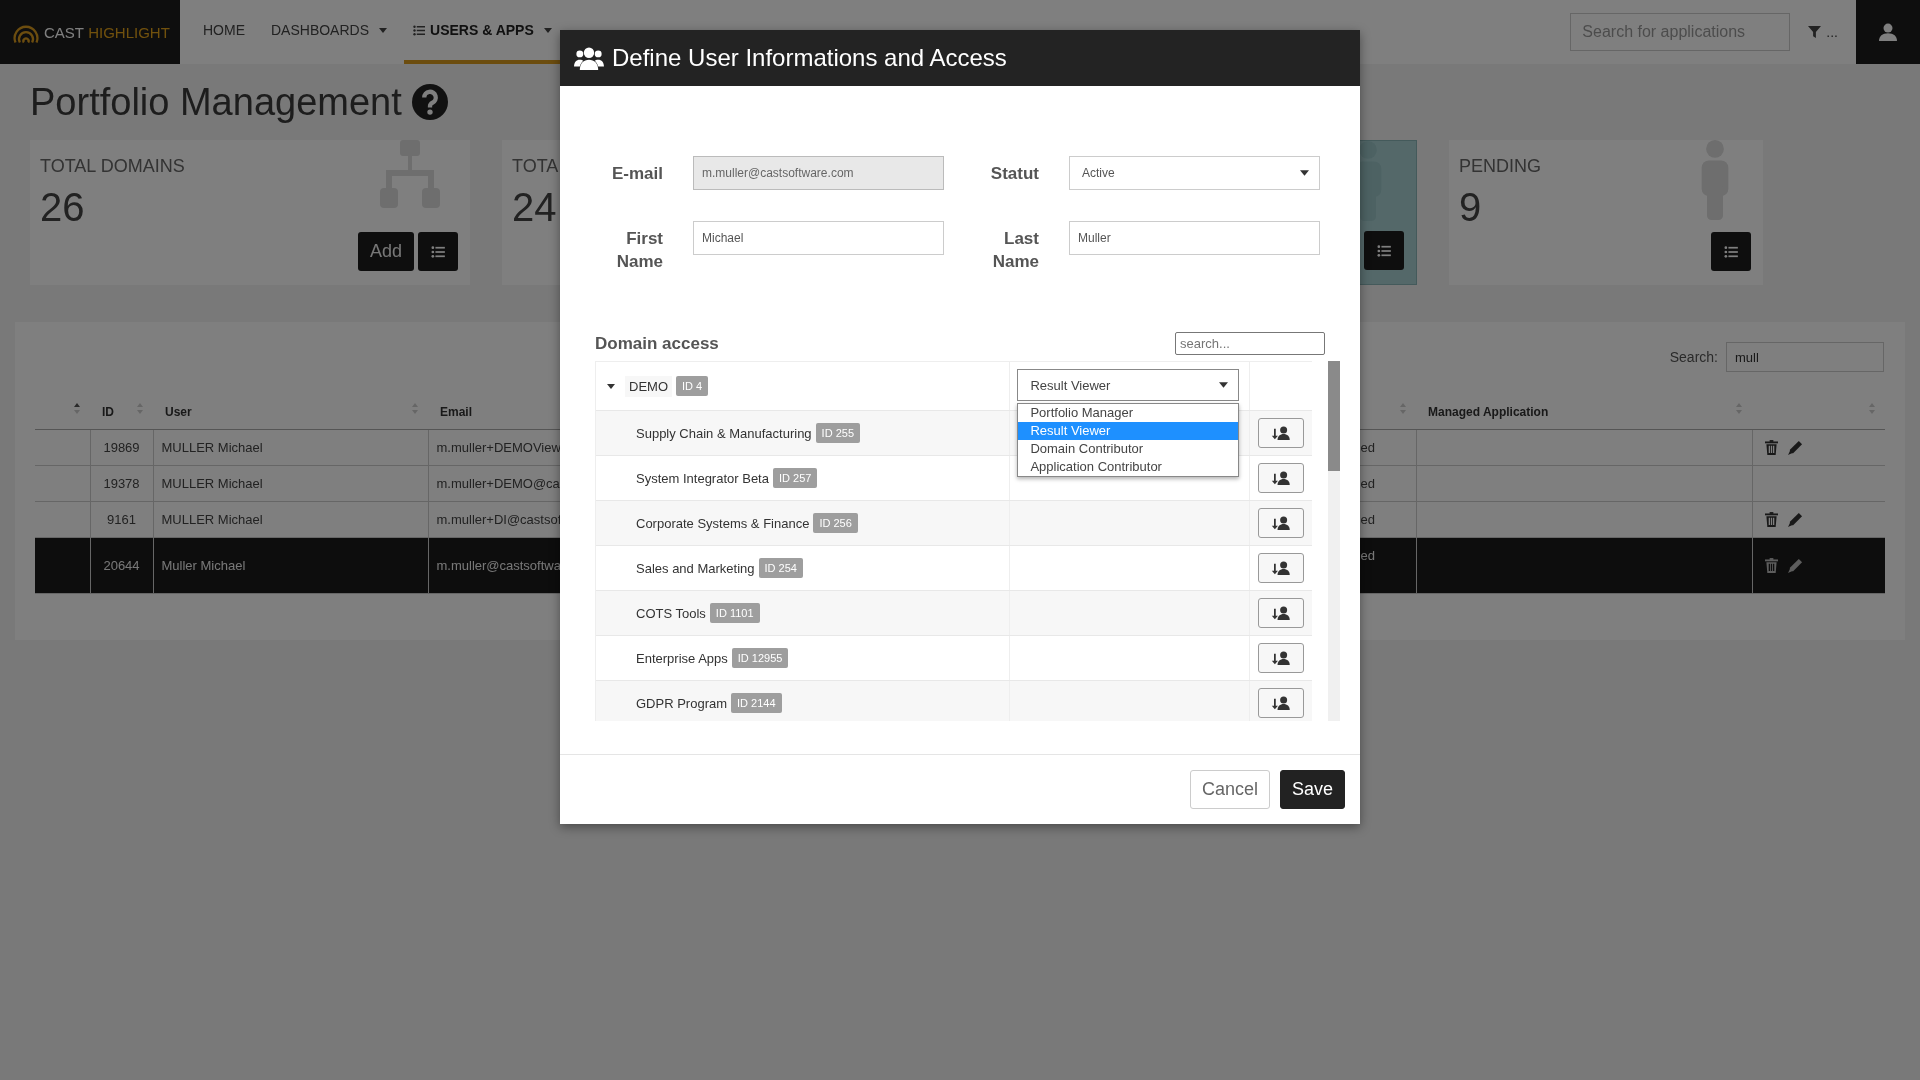 The width and height of the screenshot is (1920, 1080). What do you see at coordinates (121, 565) in the screenshot?
I see `table-cell: 20644` at bounding box center [121, 565].